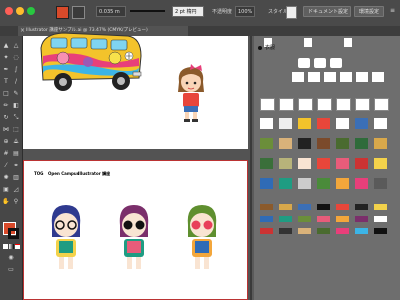 This screenshot has width=400, height=300. I want to click on draw-mode-icon: ◉, so click(11, 258).